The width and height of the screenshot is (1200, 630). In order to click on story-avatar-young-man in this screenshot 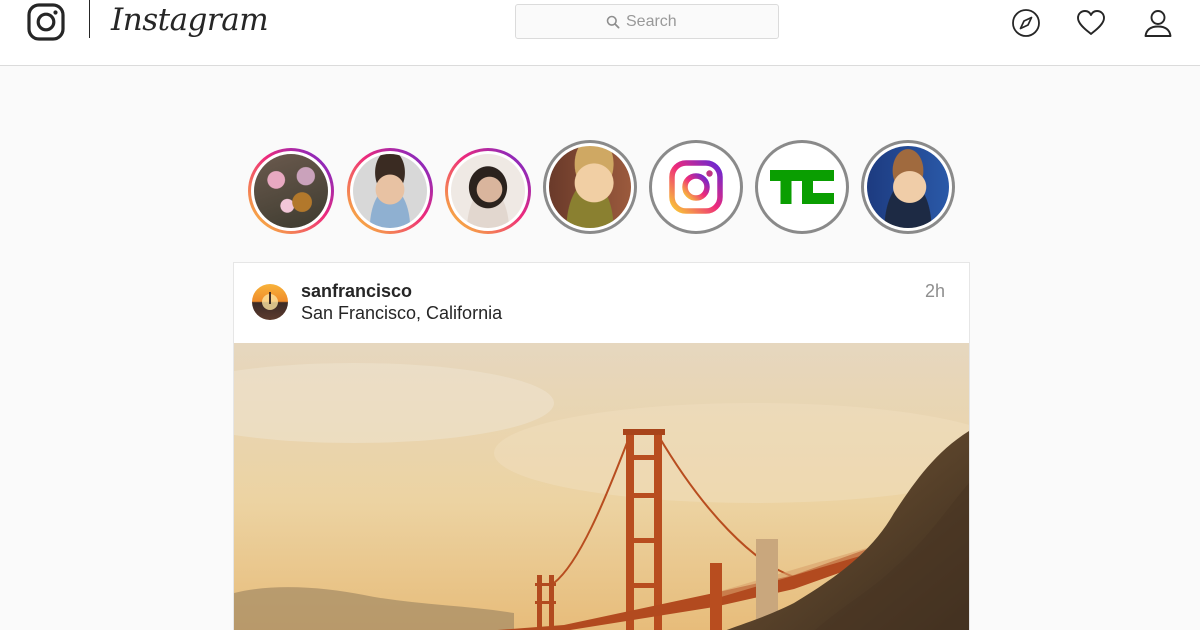, I will do `click(590, 187)`.